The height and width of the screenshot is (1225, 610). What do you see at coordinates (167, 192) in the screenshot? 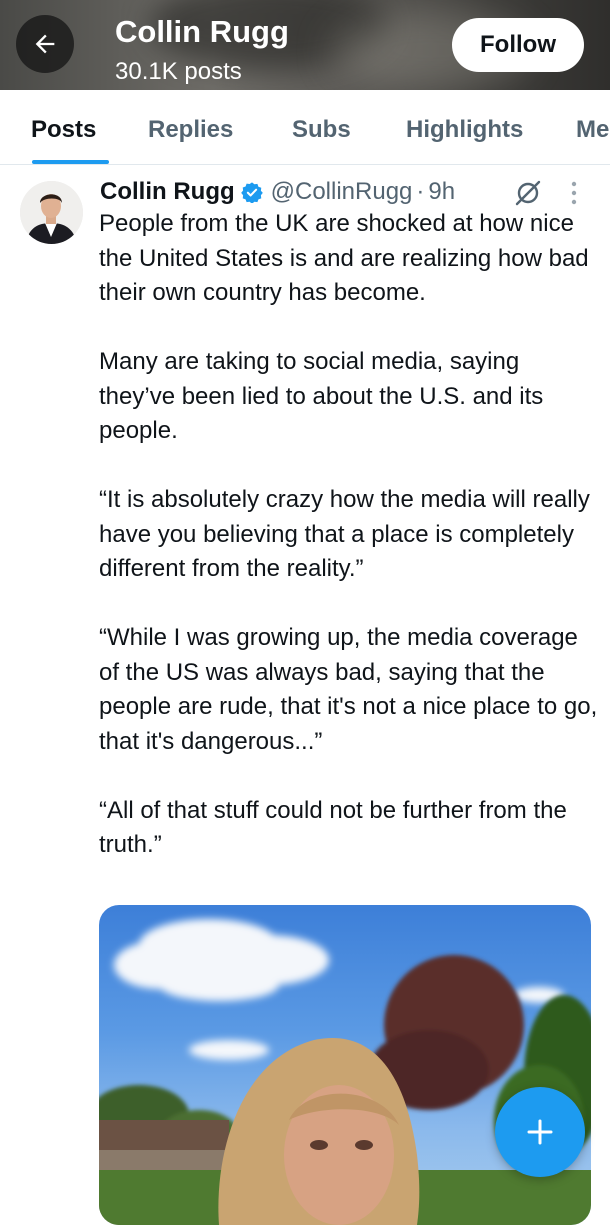
I see `tweet-author-name: Collin Rugg` at bounding box center [167, 192].